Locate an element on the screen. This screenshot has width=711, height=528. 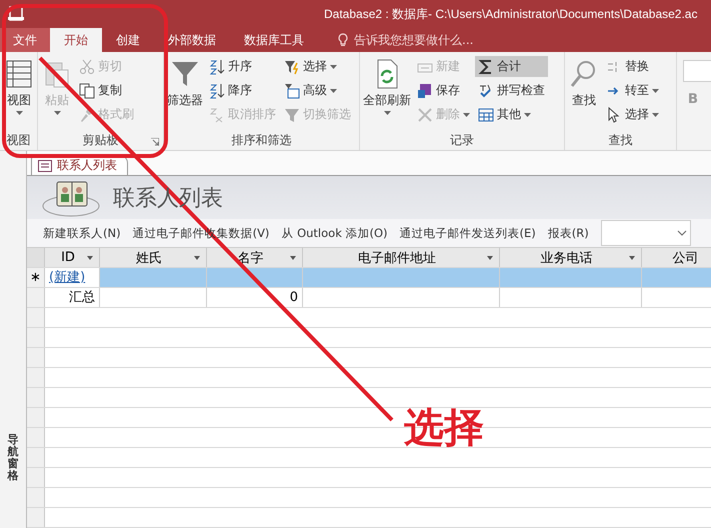
table-icon is located at coordinates (486, 114).